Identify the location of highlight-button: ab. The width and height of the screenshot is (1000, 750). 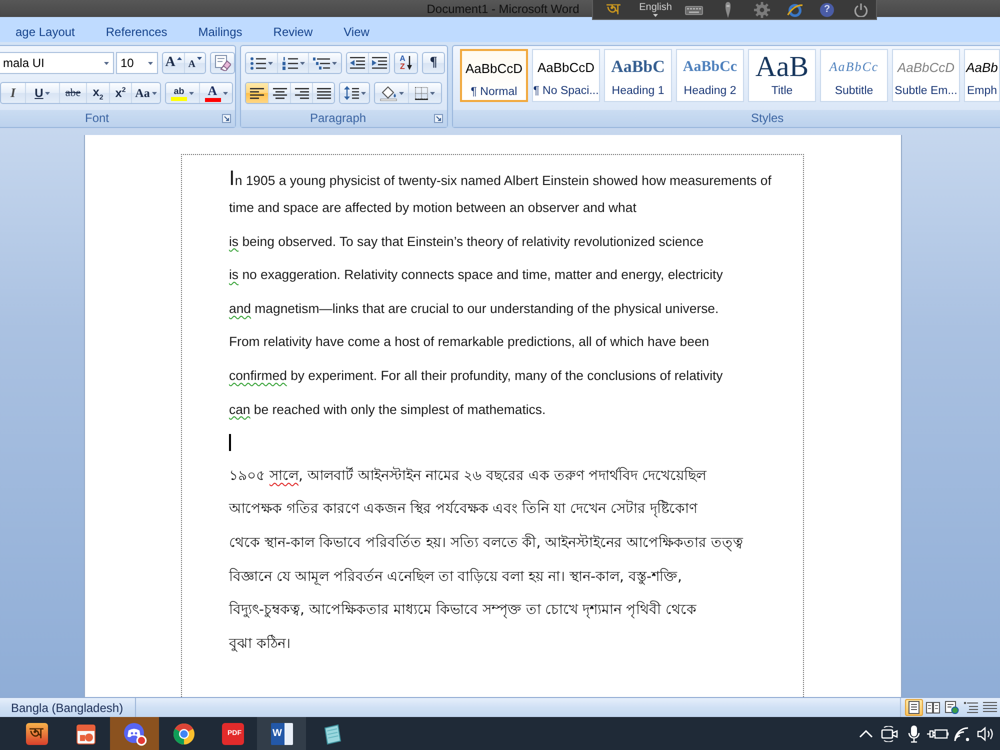
(182, 93).